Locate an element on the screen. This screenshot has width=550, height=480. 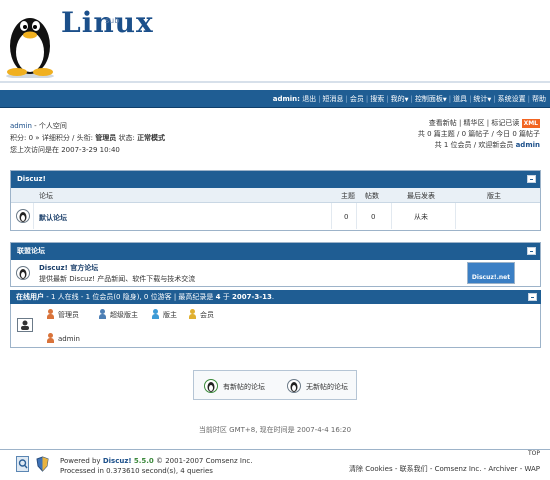
online-stats: - 1 人在线 - 1 位会员(0 隐身), 0 位游客 | 最高纪录是 is located at coordinates (130, 297).